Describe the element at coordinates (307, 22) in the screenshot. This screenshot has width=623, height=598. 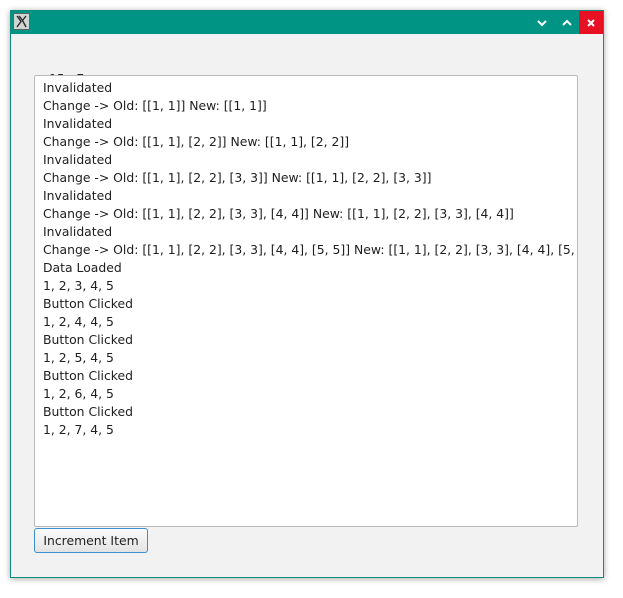
I see `title-bar` at that location.